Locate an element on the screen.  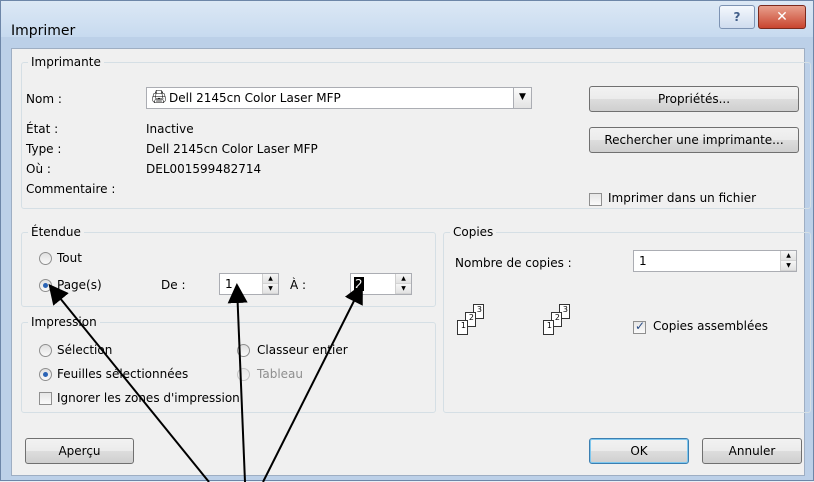
arrow-to-to-field is located at coordinates (312, 382).